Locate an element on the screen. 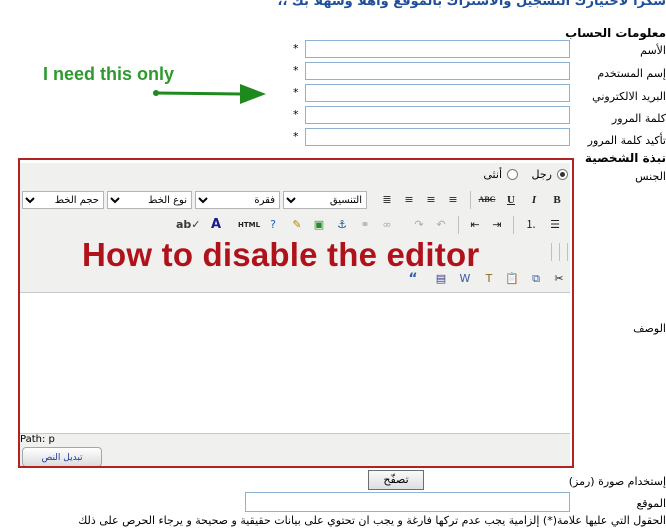 This screenshot has height=532, width=666. username-input is located at coordinates (437, 71).